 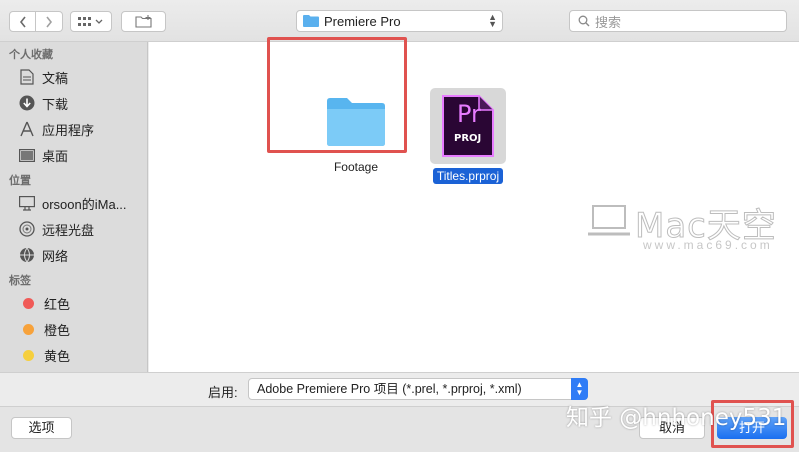 I want to click on premiere-icon-text-proj: PROJ, so click(x=468, y=138).